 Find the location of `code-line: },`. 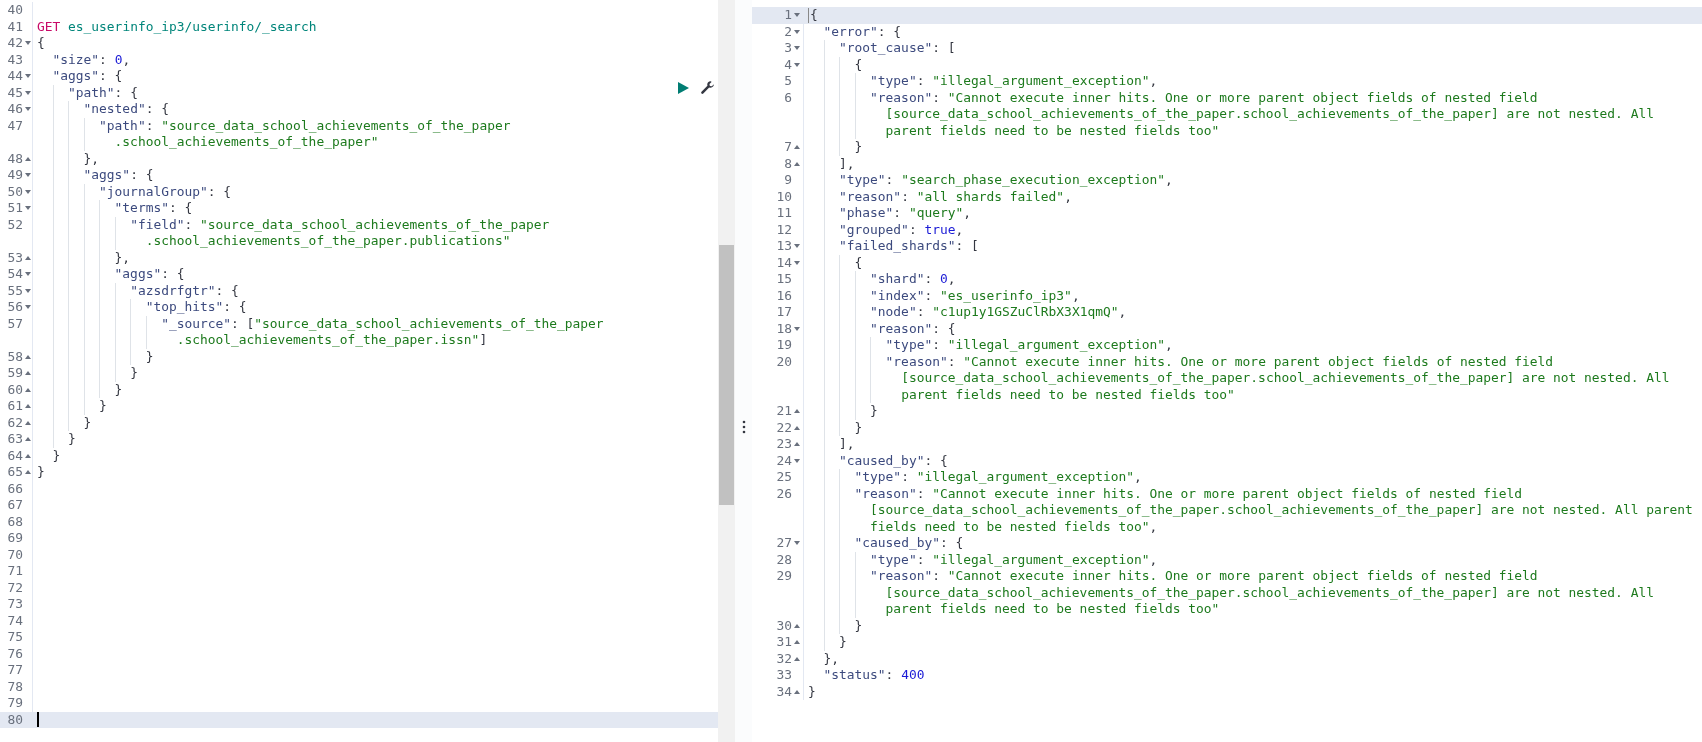

code-line: }, is located at coordinates (122, 257).